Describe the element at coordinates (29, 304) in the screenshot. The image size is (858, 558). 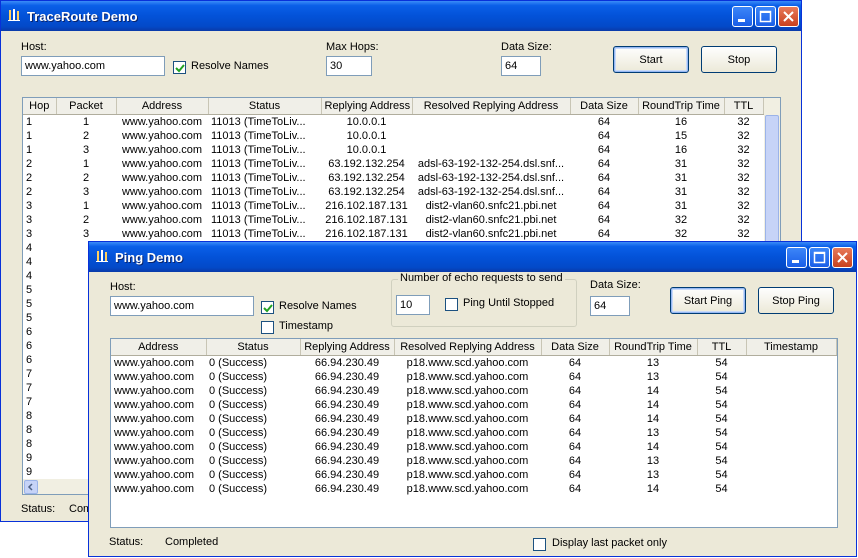
I see `table-cell: 5` at that location.